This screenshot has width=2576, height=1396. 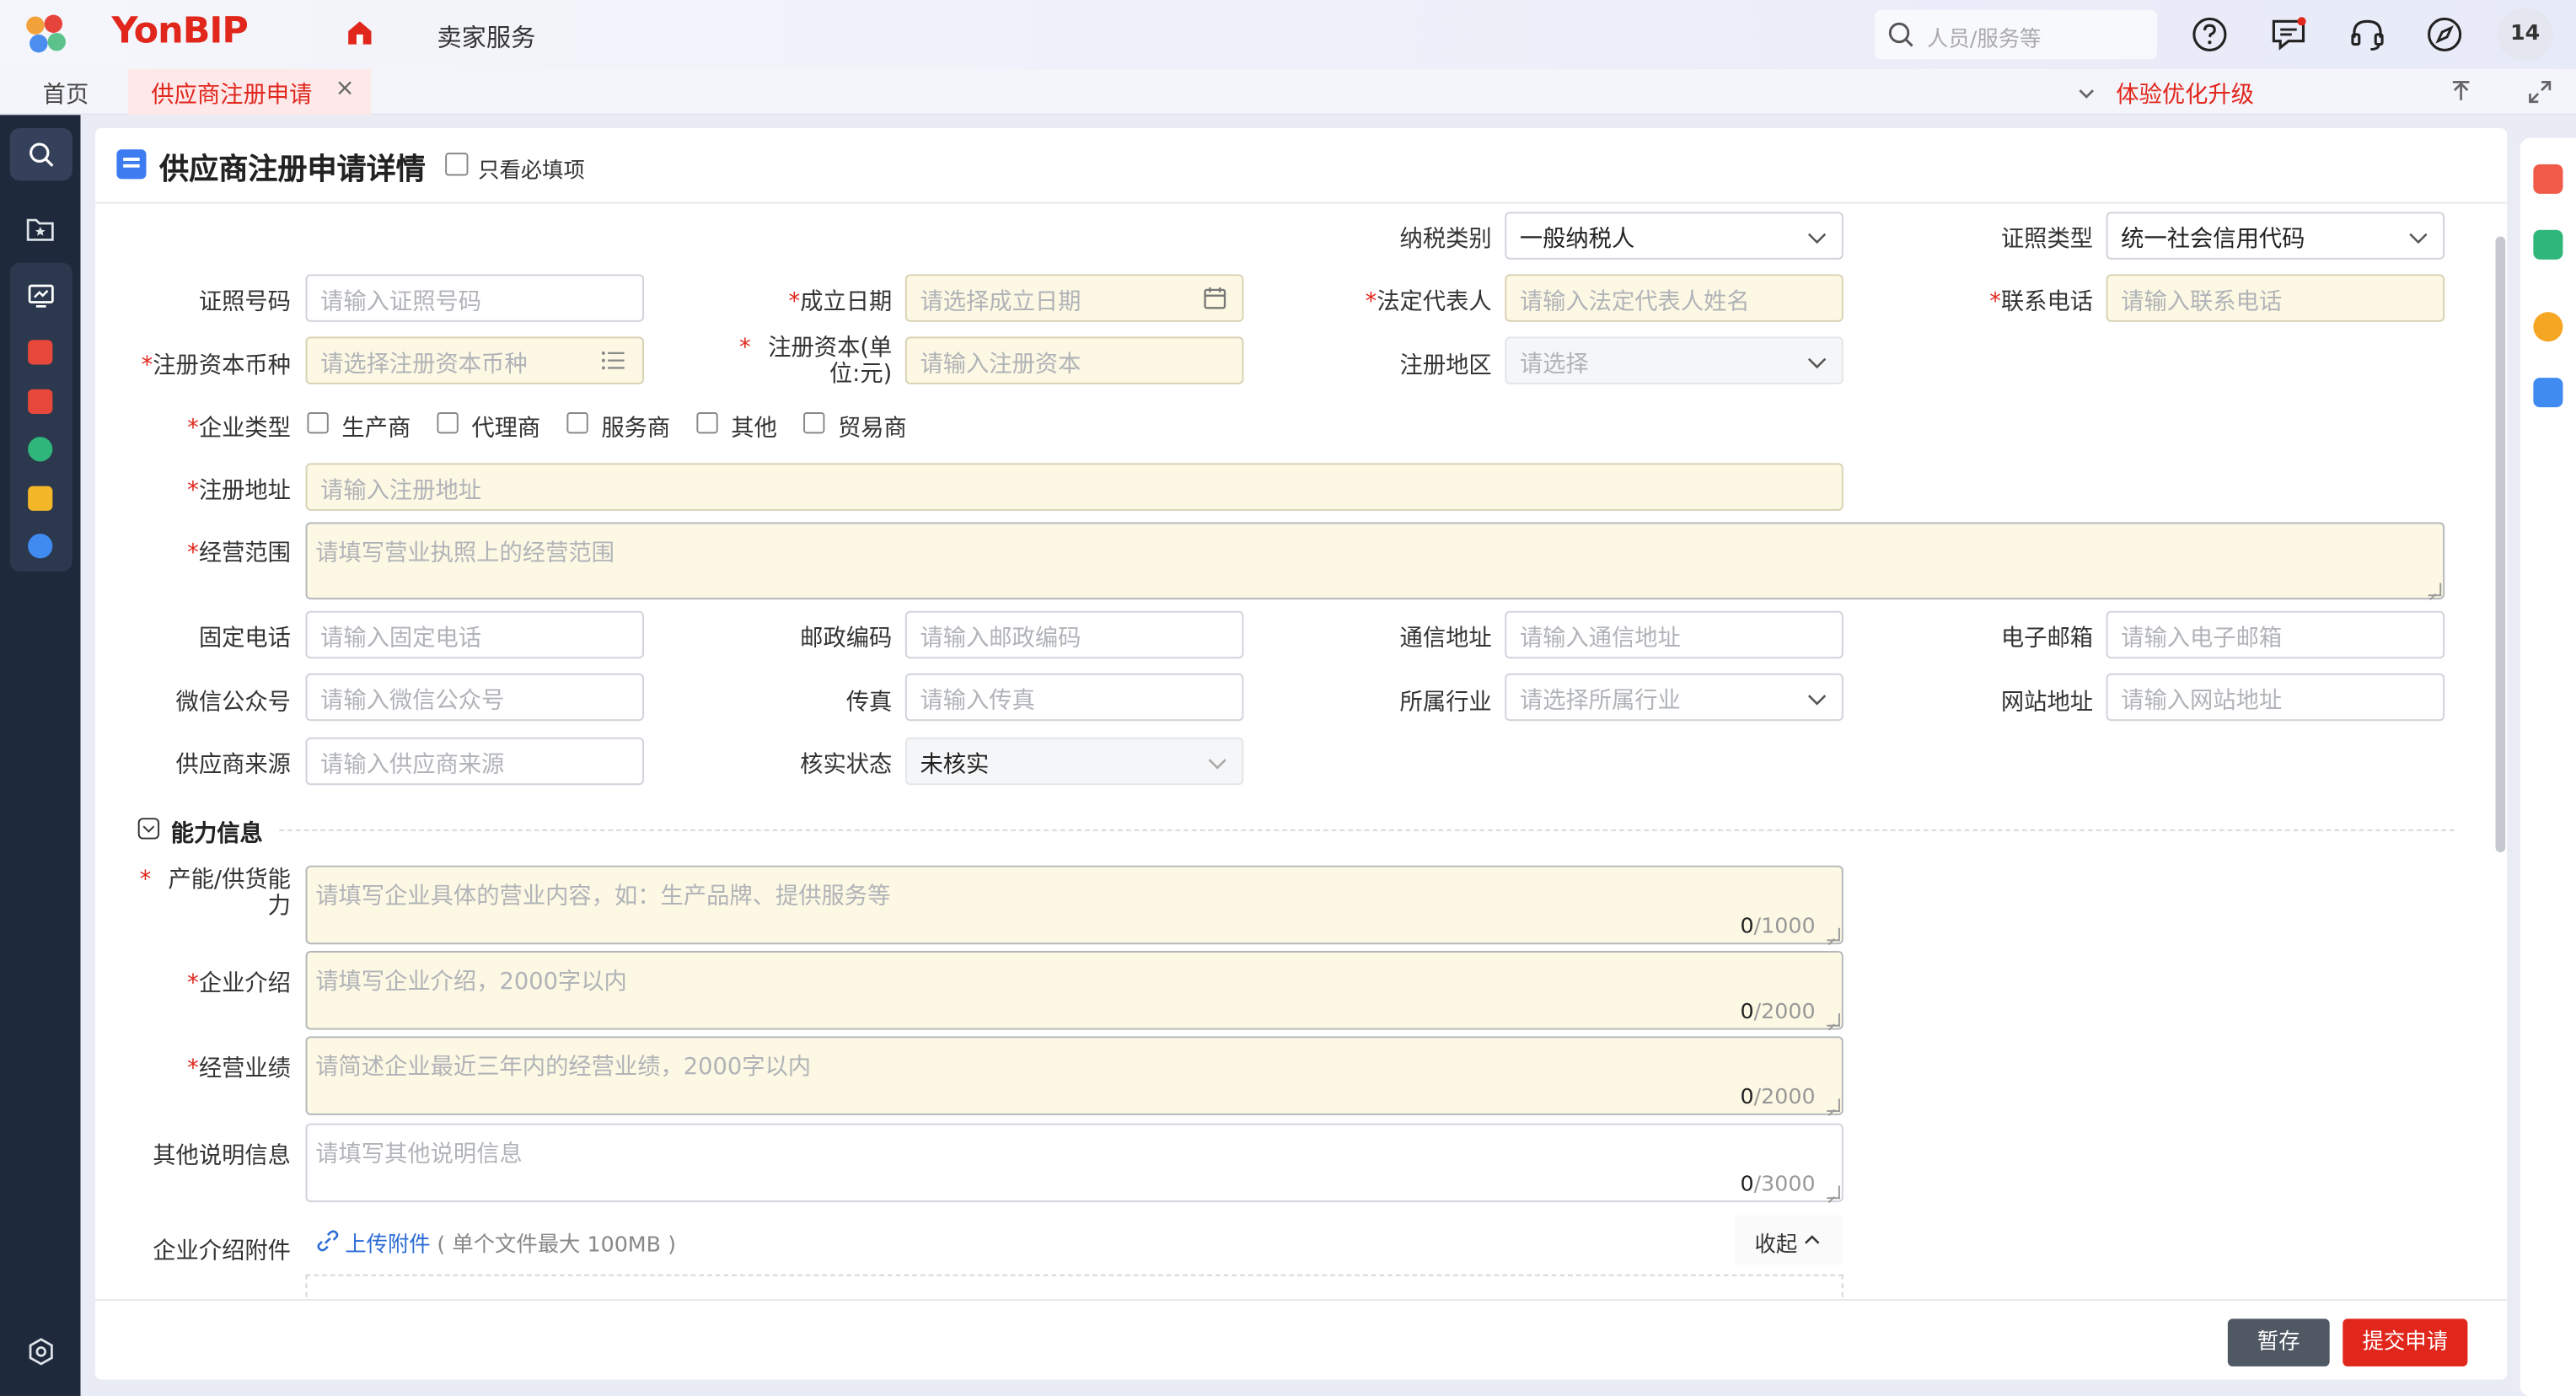 I want to click on upload-size-note: ( 单个文件最大 100MB ), so click(x=557, y=1246).